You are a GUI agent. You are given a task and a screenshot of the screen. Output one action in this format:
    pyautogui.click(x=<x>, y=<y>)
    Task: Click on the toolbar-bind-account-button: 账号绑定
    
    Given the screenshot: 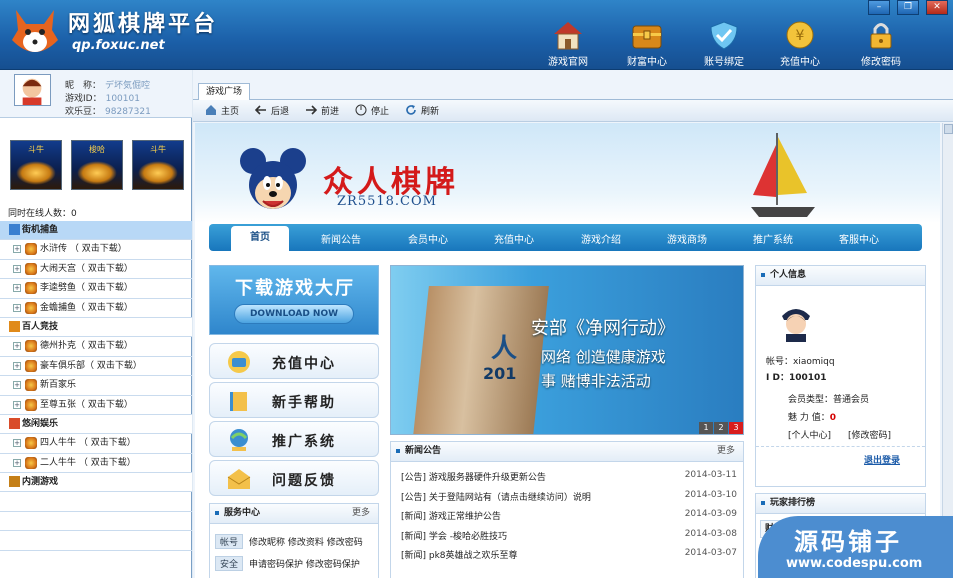 What is the action you would take?
    pyautogui.click(x=724, y=44)
    